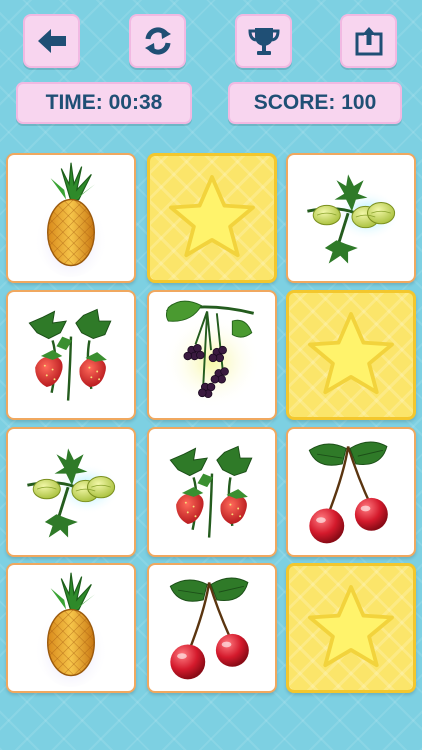 This screenshot has height=750, width=422. I want to click on timer-label: TIME: 00:38, so click(104, 102).